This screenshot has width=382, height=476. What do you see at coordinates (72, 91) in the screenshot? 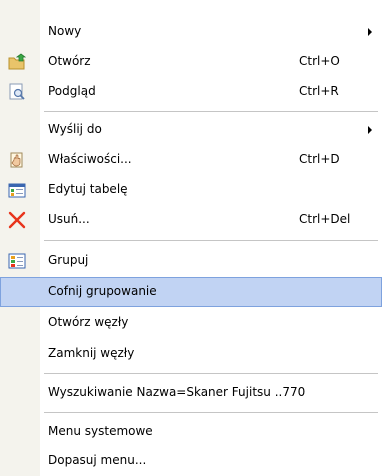
I see `menu-item-preview-label: Podgląd` at bounding box center [72, 91].